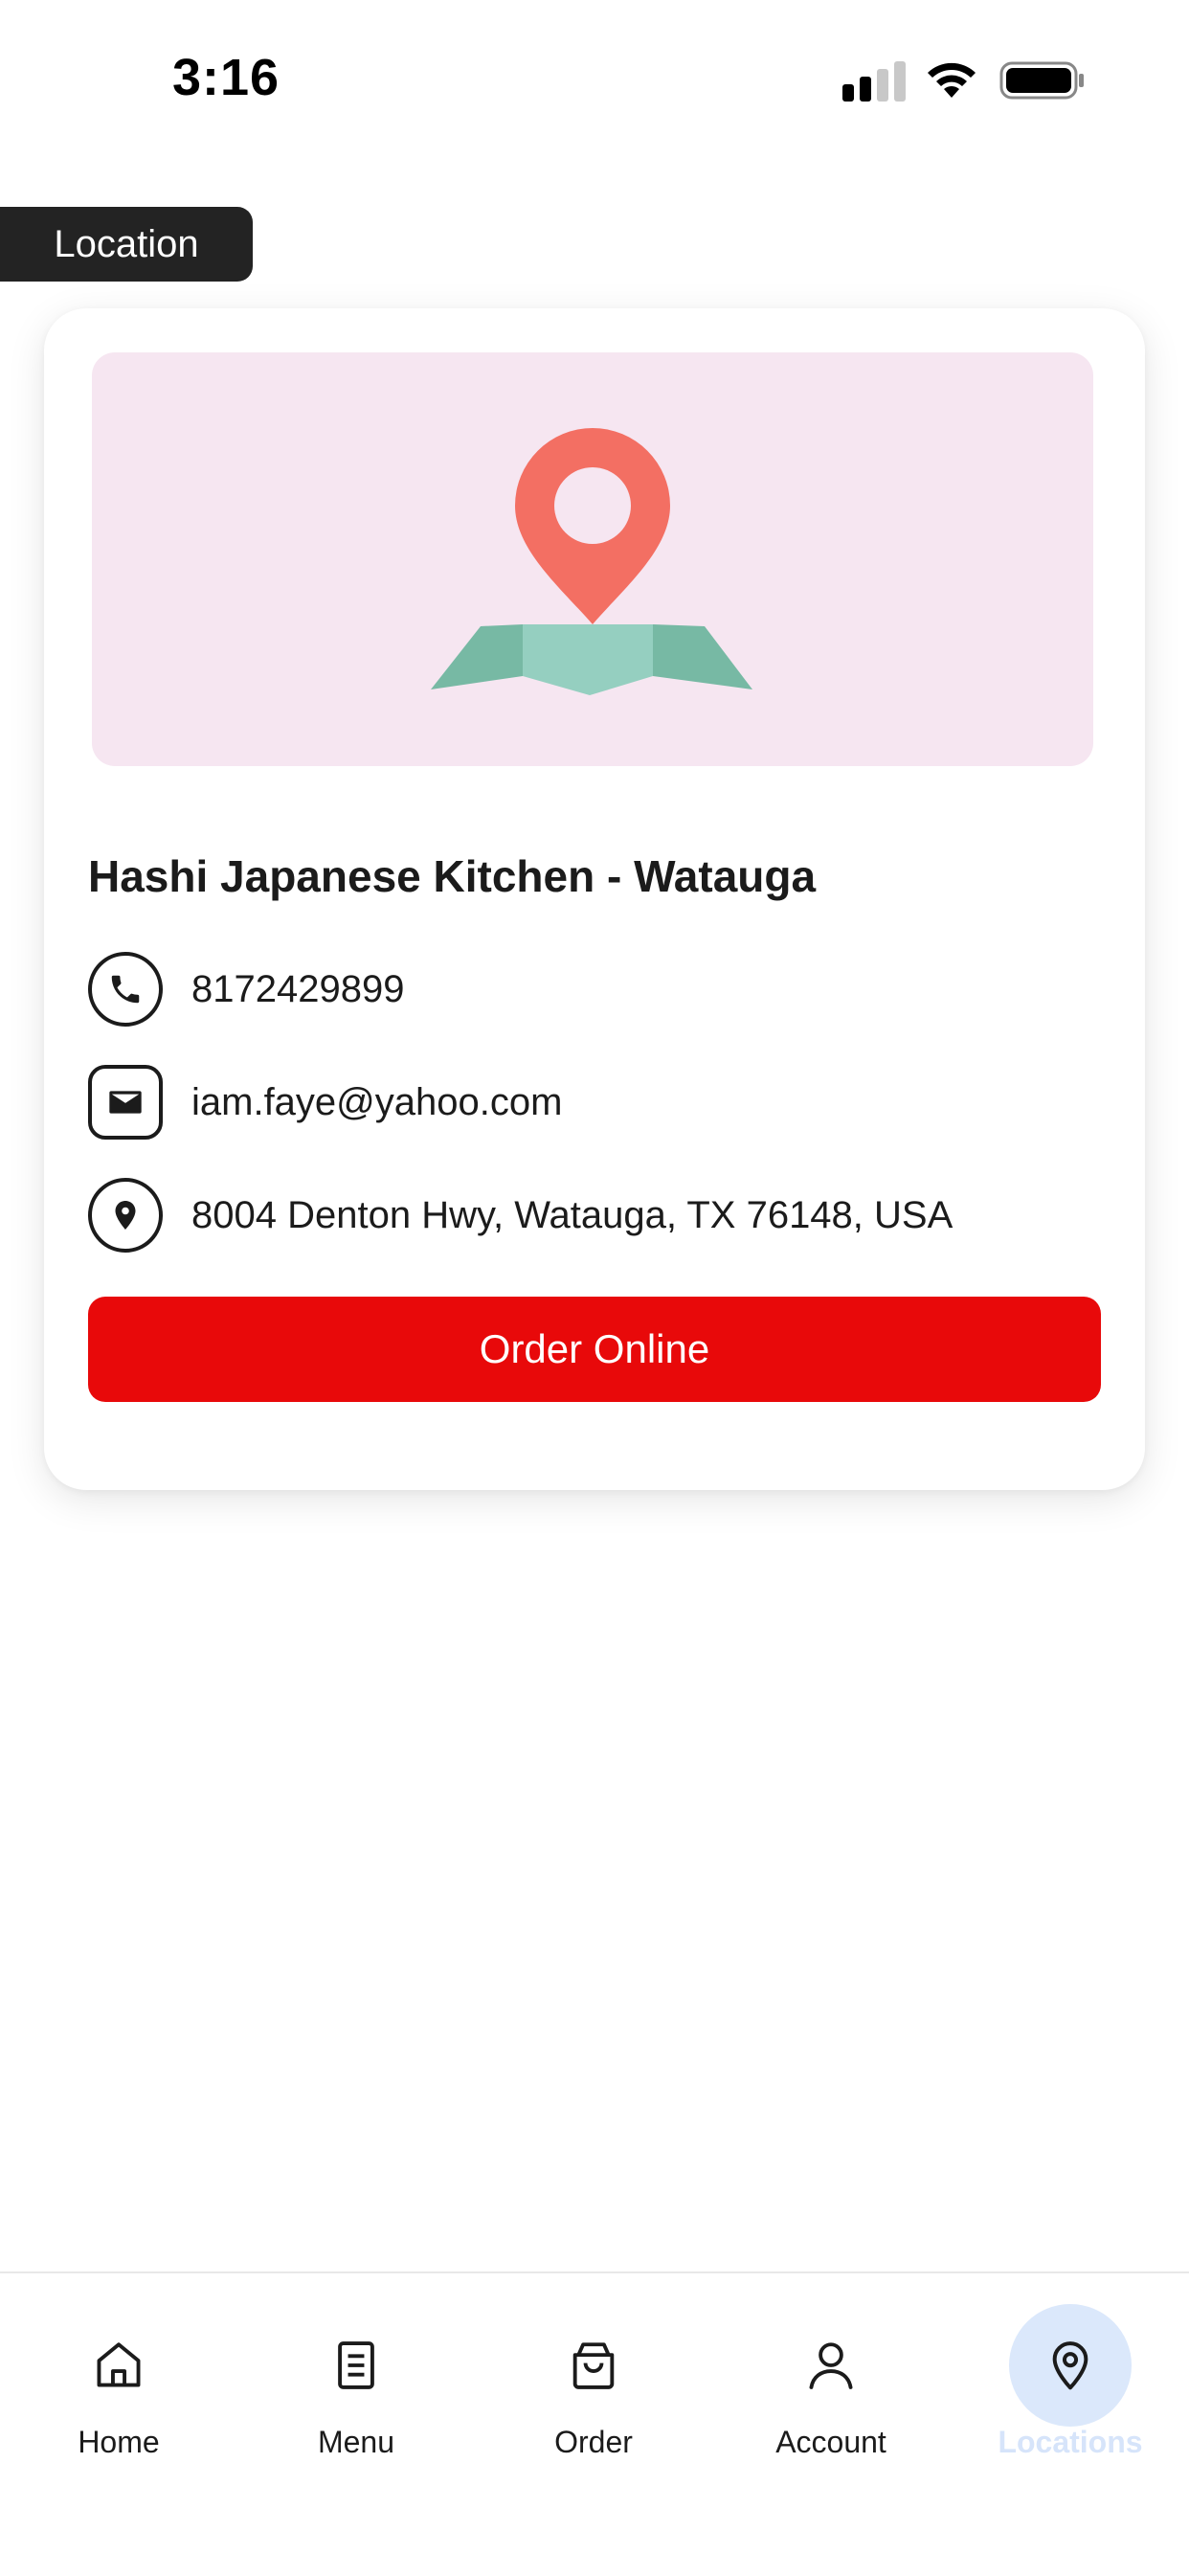  Describe the element at coordinates (298, 989) in the screenshot. I see `phone-number: 8172429899` at that location.